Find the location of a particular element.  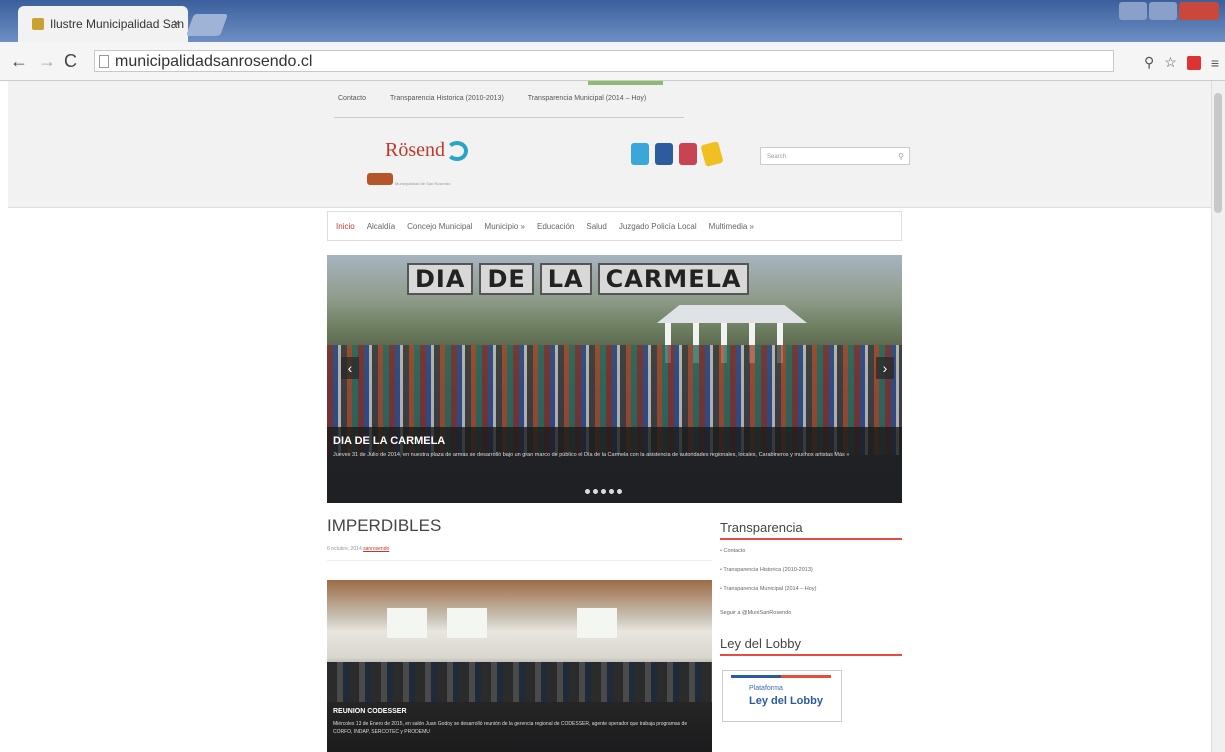

slider-dots is located at coordinates (603, 491).